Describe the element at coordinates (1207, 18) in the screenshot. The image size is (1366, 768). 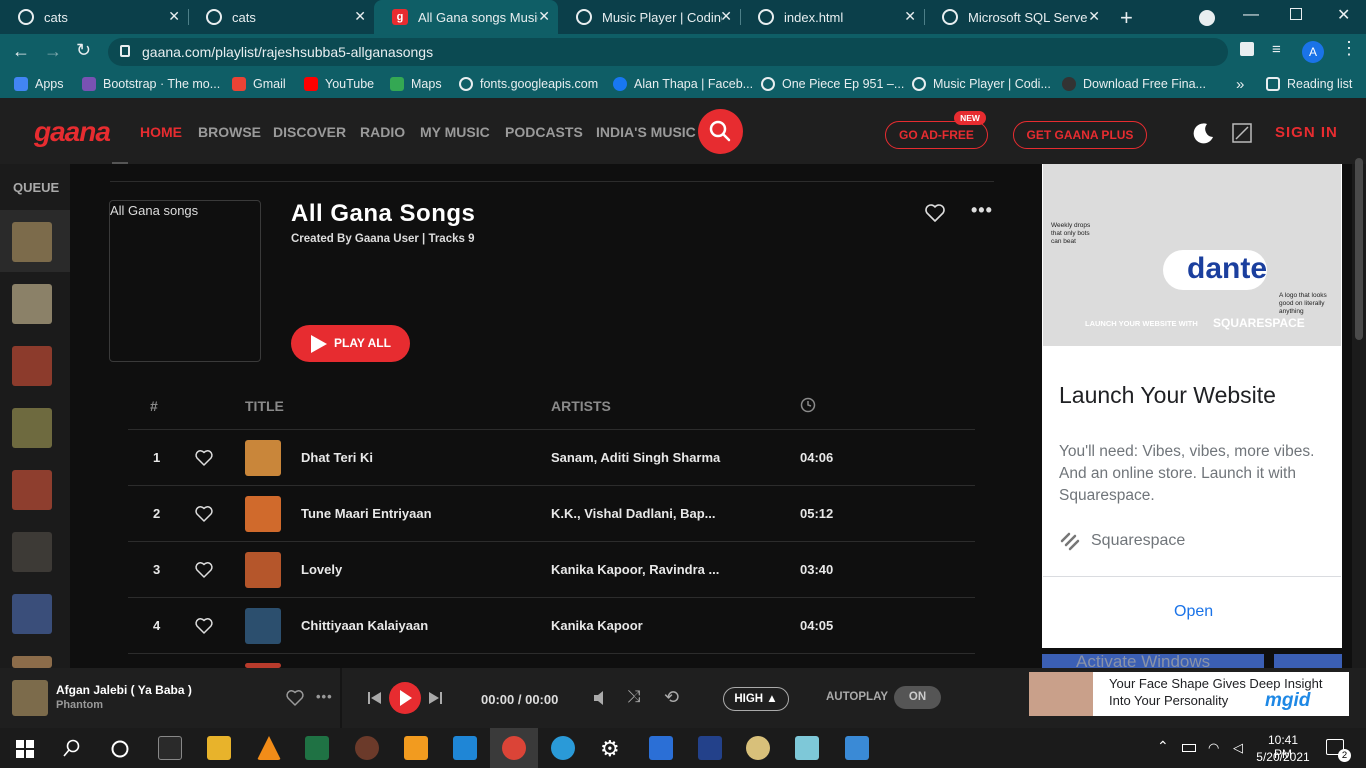
I see `tab-search-icon` at that location.